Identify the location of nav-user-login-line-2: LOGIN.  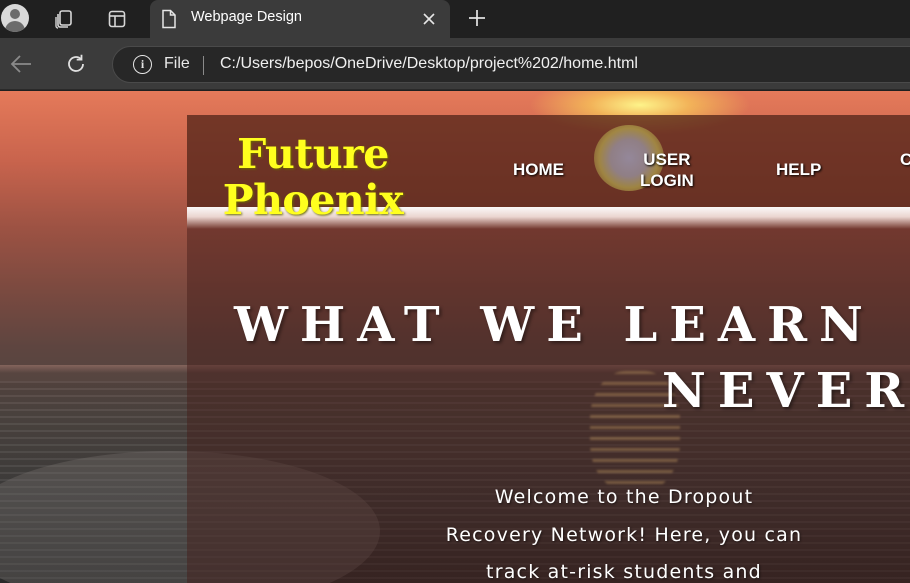
(667, 180).